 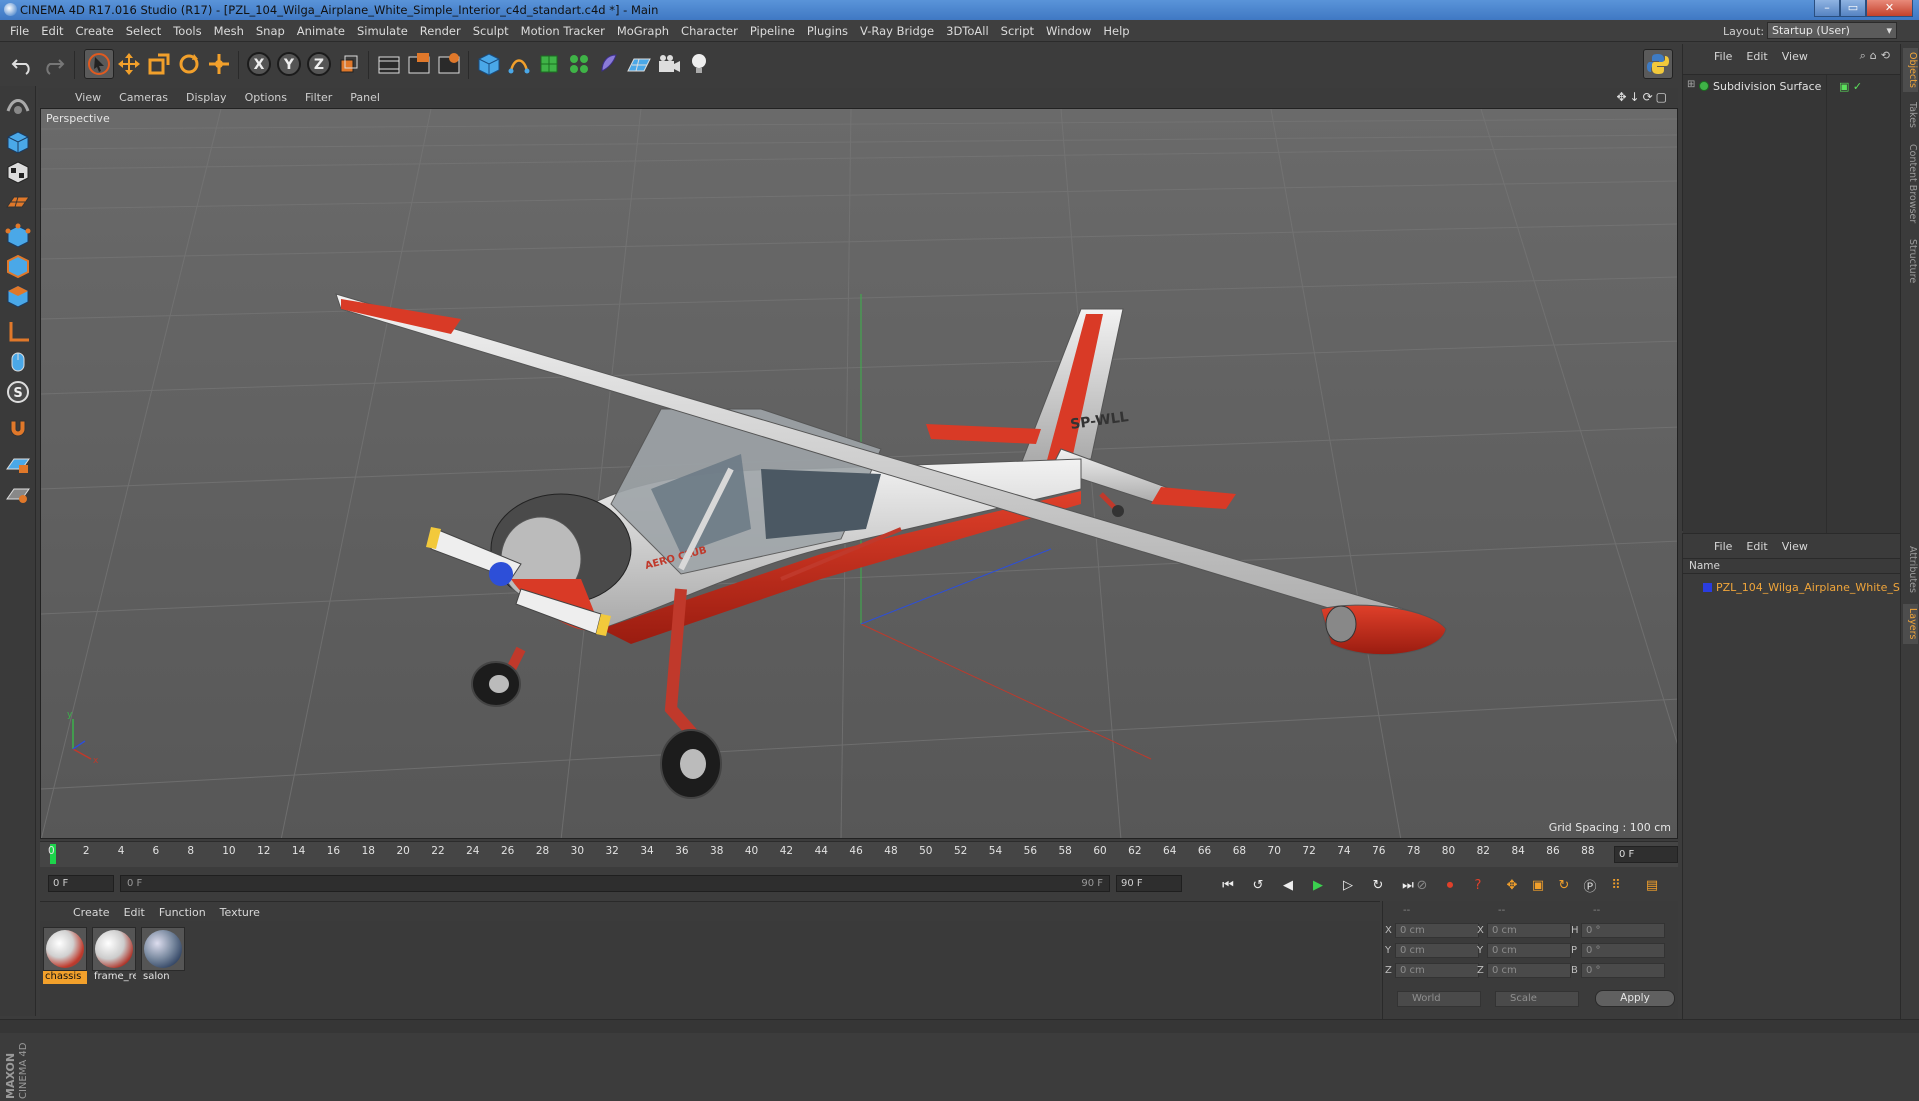 What do you see at coordinates (1756, 546) in the screenshot?
I see `layer-menu-edit: Edit` at bounding box center [1756, 546].